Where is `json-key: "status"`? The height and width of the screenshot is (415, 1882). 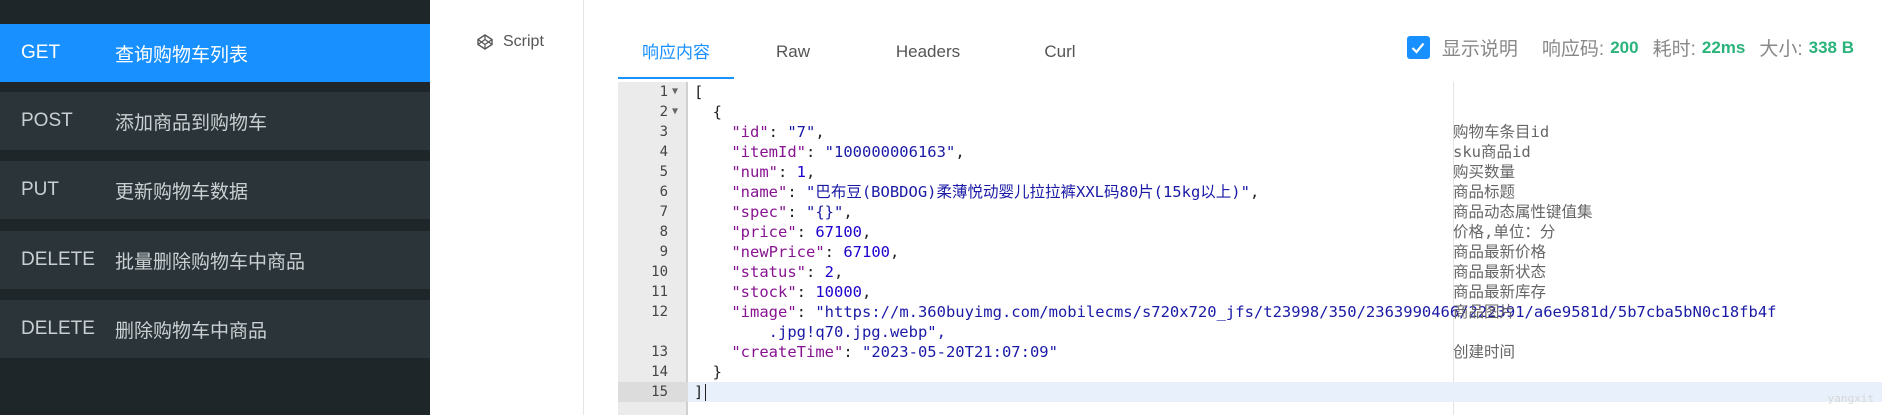
json-key: "status" is located at coordinates (768, 272).